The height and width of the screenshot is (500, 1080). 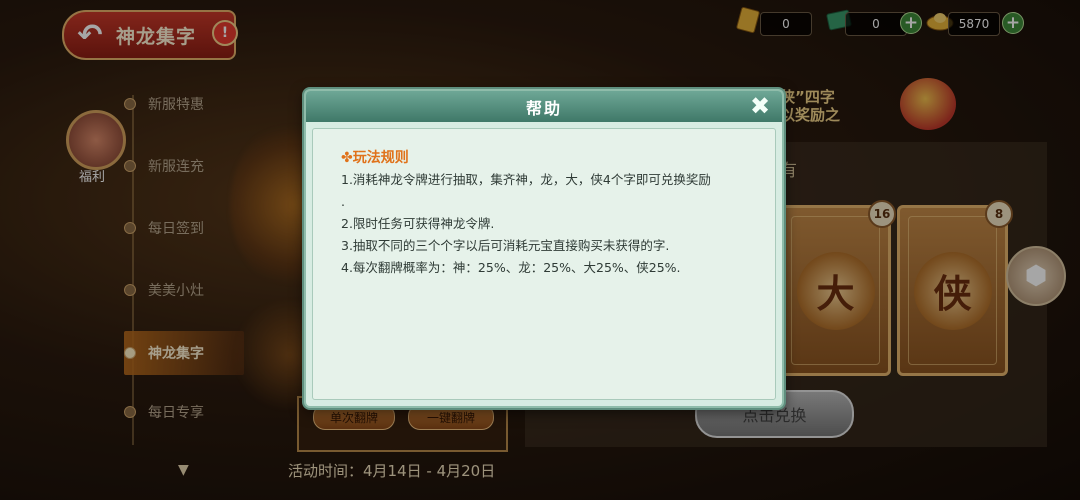 I want to click on close-icon: ✖, so click(x=760, y=106).